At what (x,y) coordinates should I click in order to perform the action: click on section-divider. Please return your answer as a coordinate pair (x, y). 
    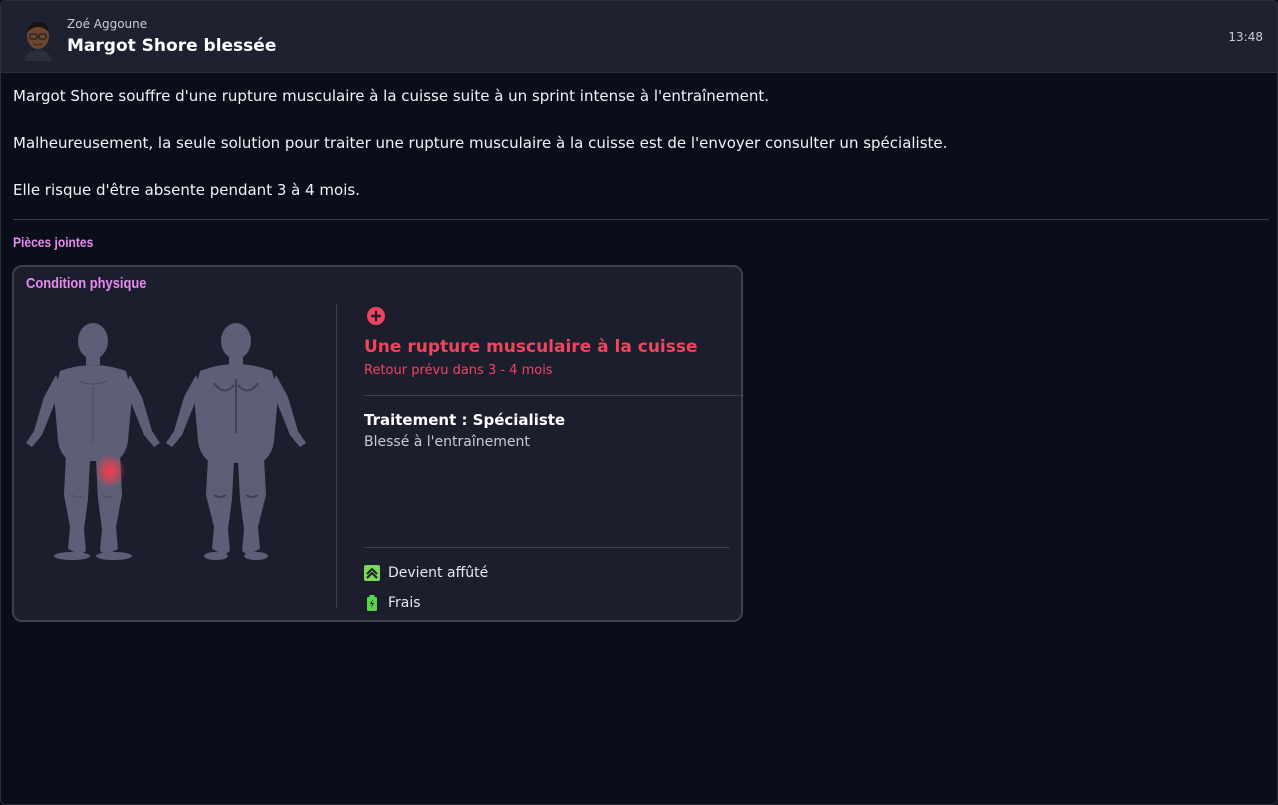
    Looking at the image, I should click on (641, 219).